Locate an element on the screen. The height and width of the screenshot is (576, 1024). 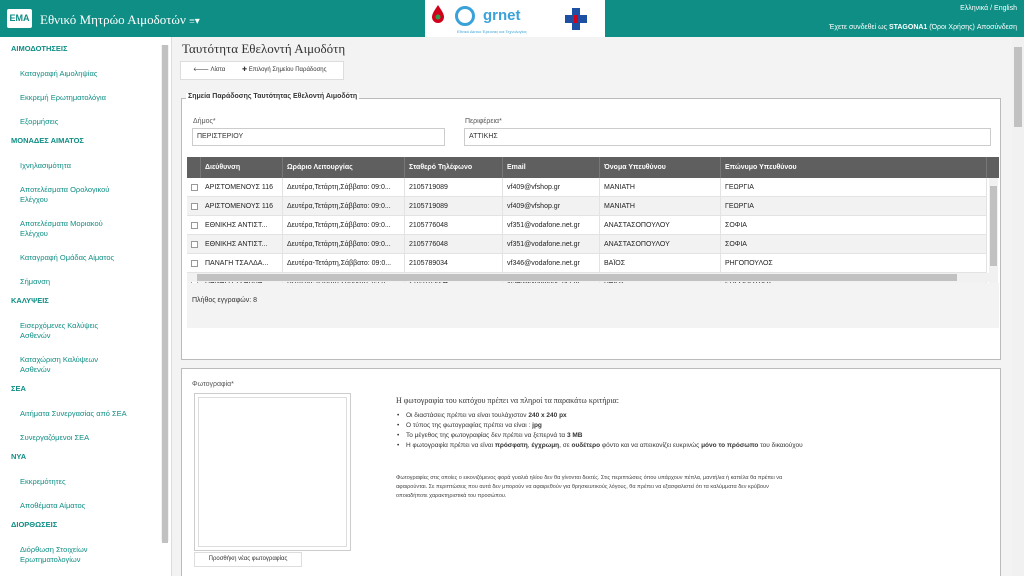
sidebar-section: ΝΥΑ is located at coordinates (19, 456).